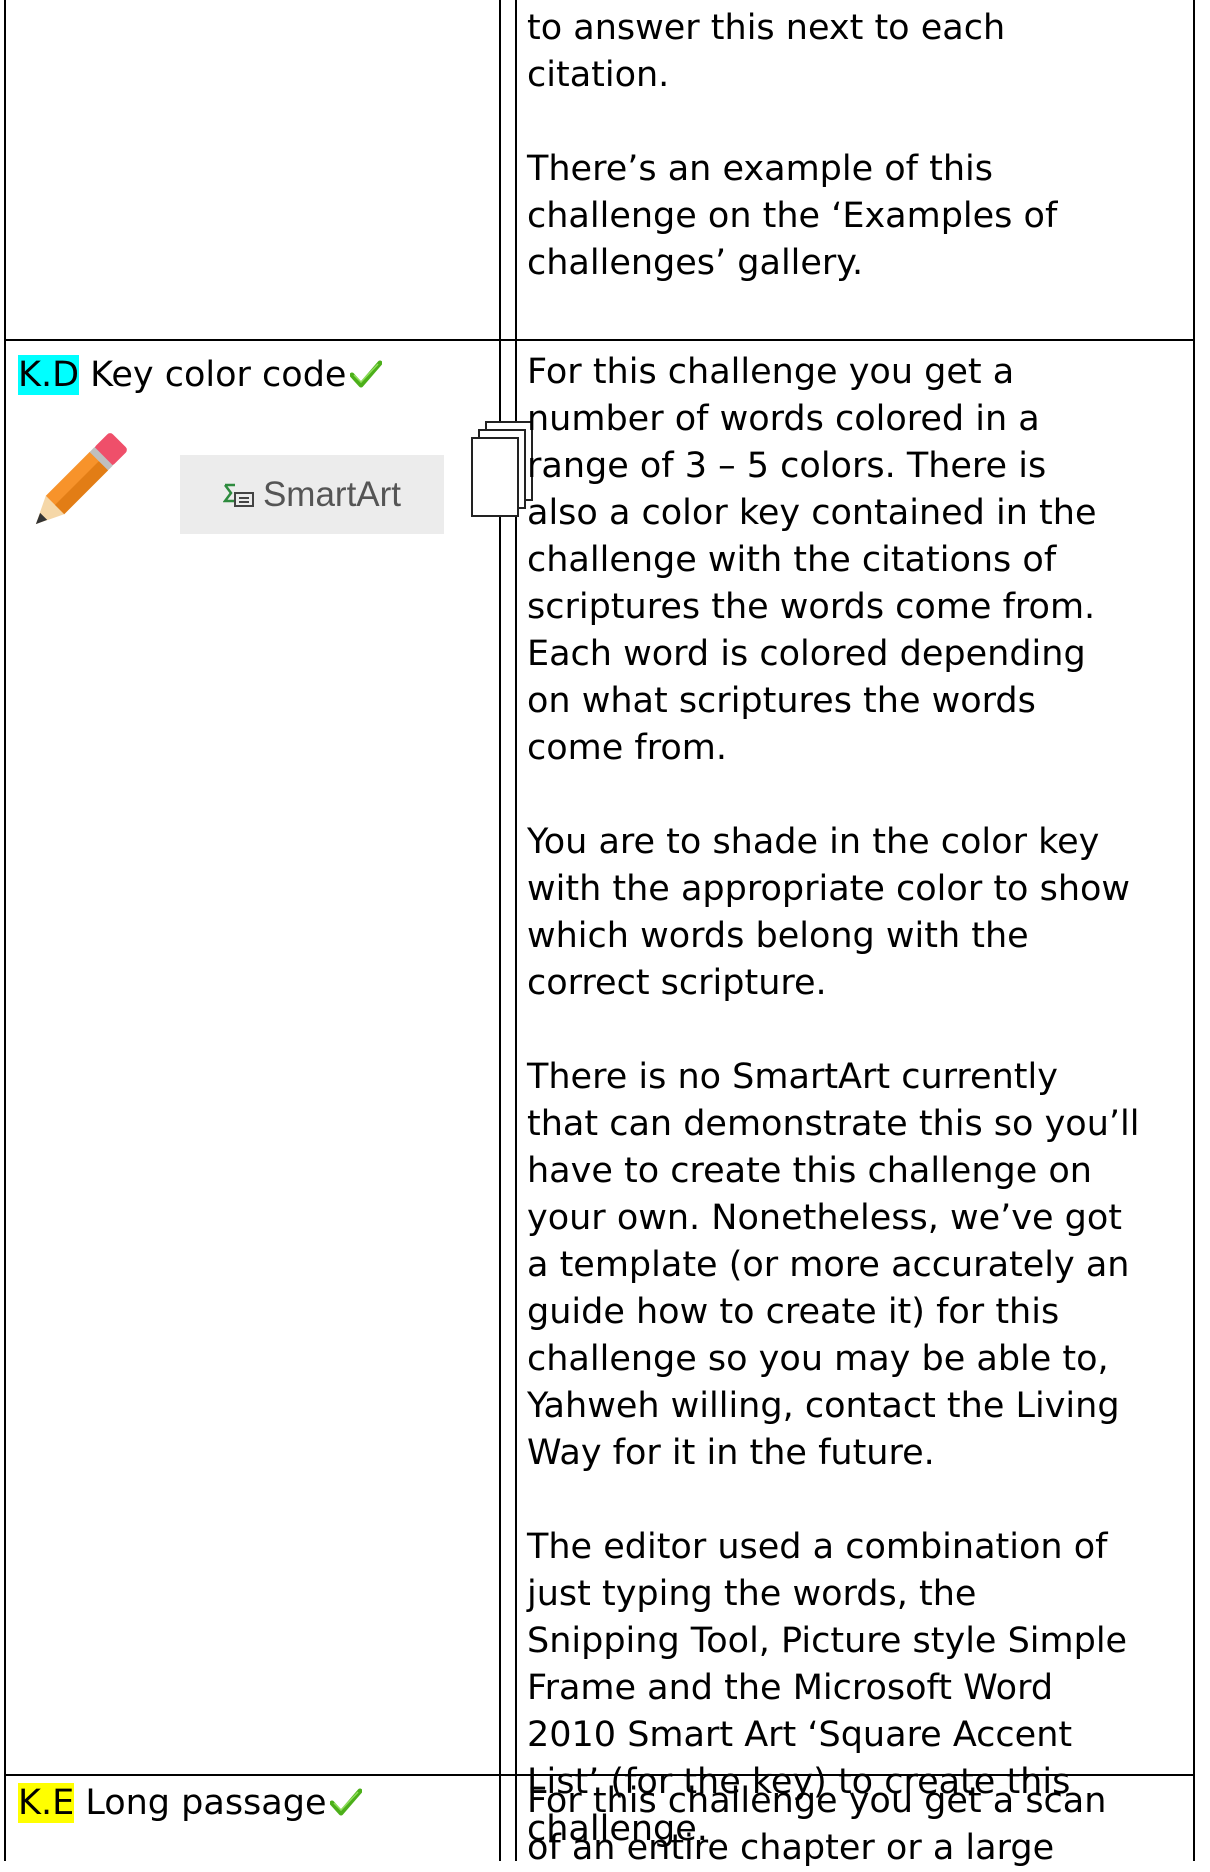 This screenshot has height=1872, width=1210. Describe the element at coordinates (731, 1453) in the screenshot. I see `kd-p3-l9: Way for it in the future.` at that location.